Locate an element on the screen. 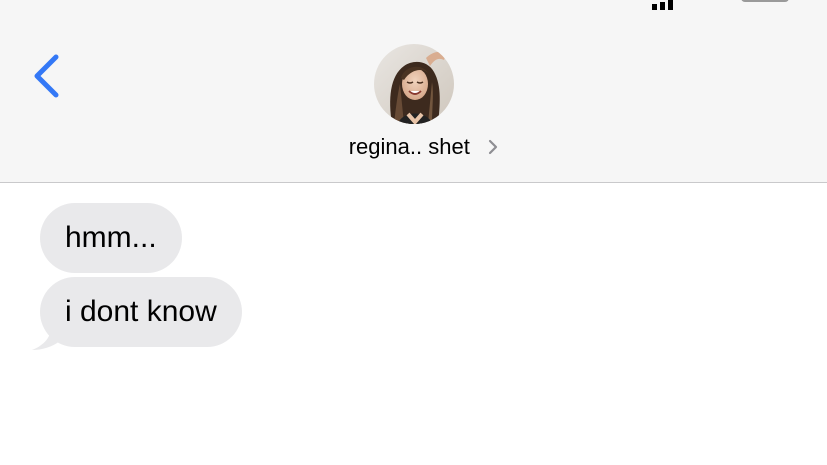  avatar is located at coordinates (414, 84).